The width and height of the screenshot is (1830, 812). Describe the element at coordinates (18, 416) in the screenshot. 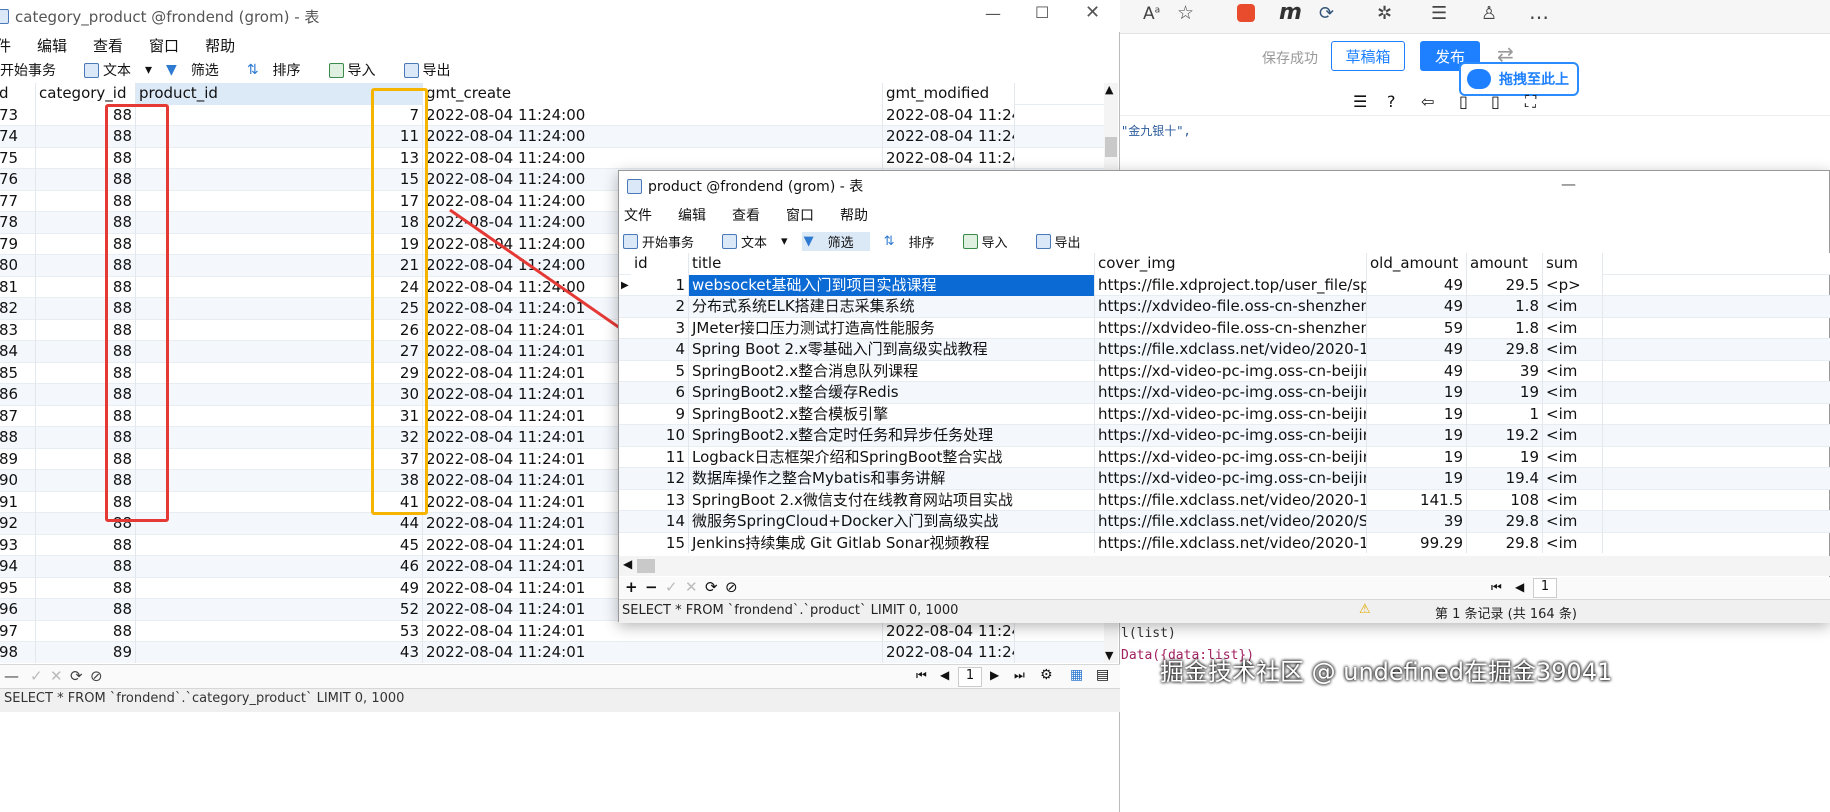

I see `cell-d: 87` at that location.